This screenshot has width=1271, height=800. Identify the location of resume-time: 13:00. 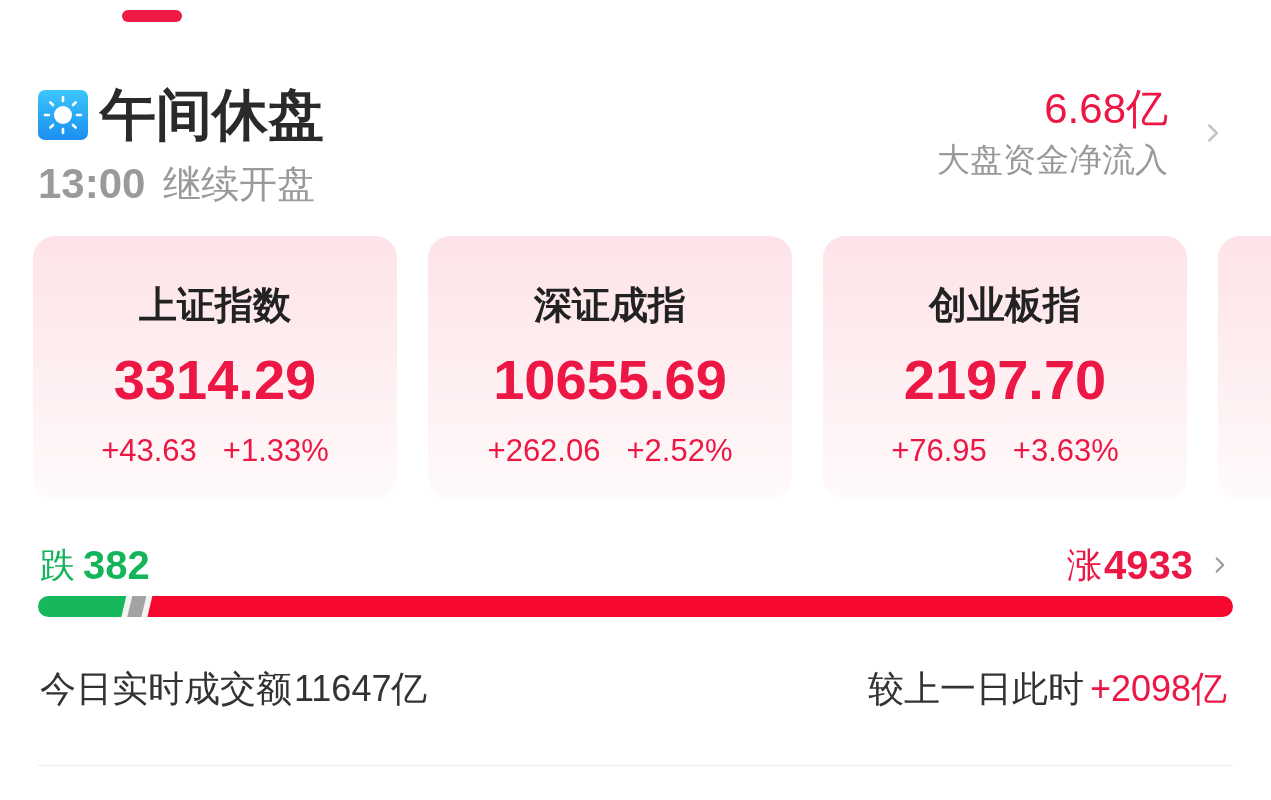
(92, 184).